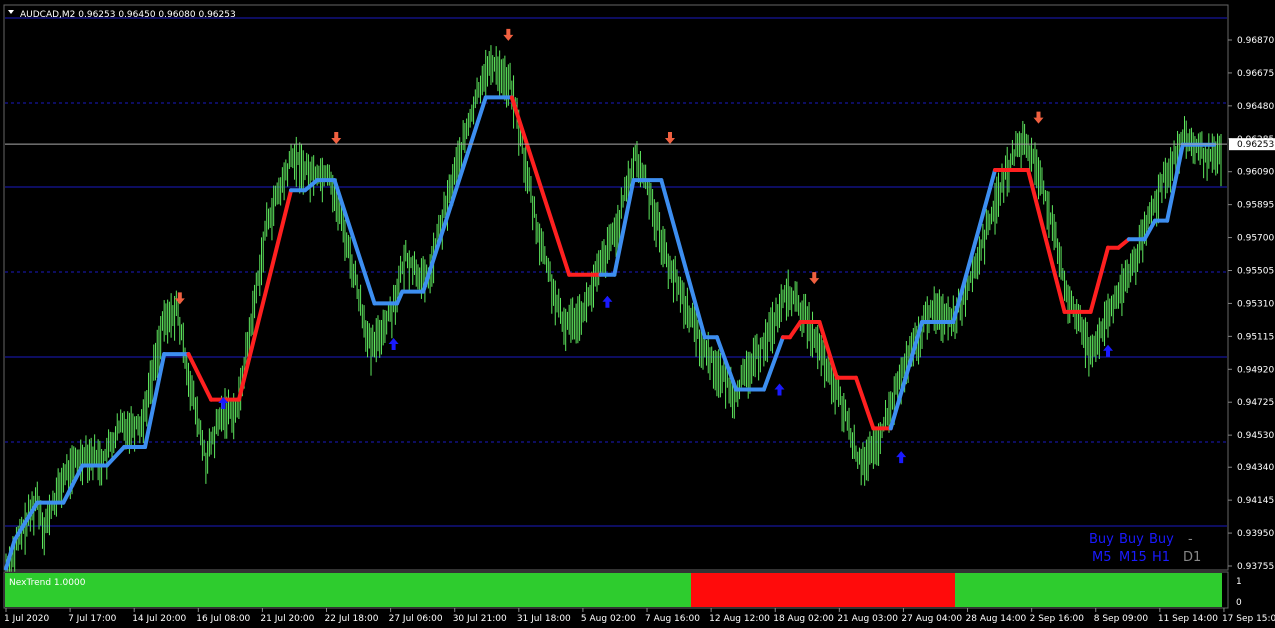 The height and width of the screenshot is (628, 1275). Describe the element at coordinates (1121, 619) in the screenshot. I see `time-tick-label: 8 Sep 09:00` at that location.